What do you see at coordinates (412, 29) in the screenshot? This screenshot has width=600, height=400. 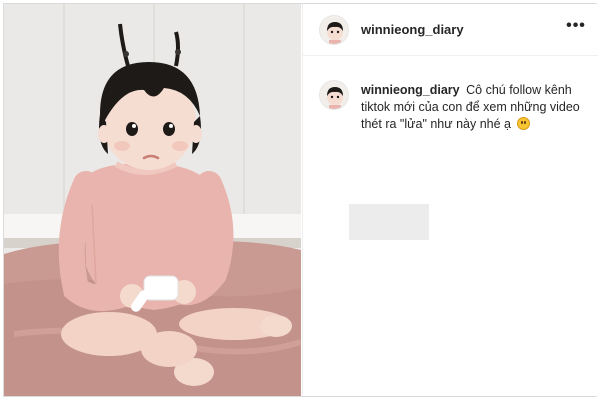 I see `post-username: winnieong_diary` at bounding box center [412, 29].